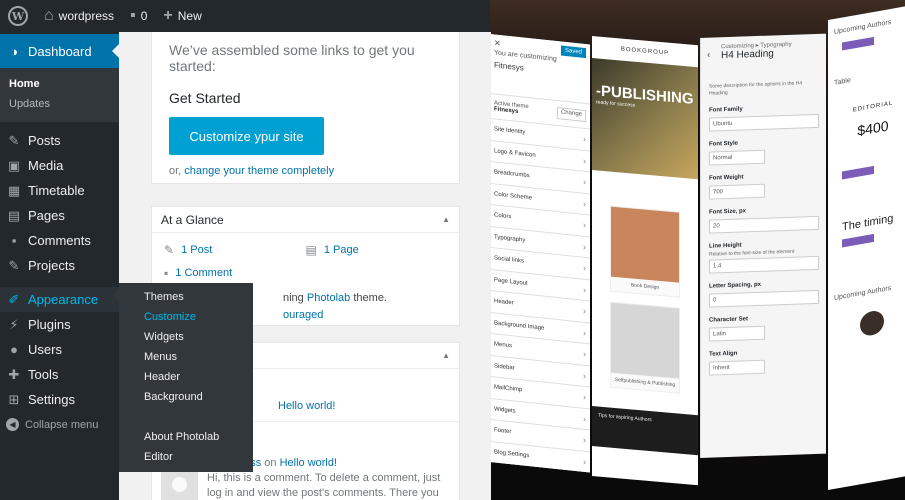 This screenshot has width=905, height=500. What do you see at coordinates (236, 273) in the screenshot?
I see `comment-count-link: ▪ 1 Comment` at bounding box center [236, 273].